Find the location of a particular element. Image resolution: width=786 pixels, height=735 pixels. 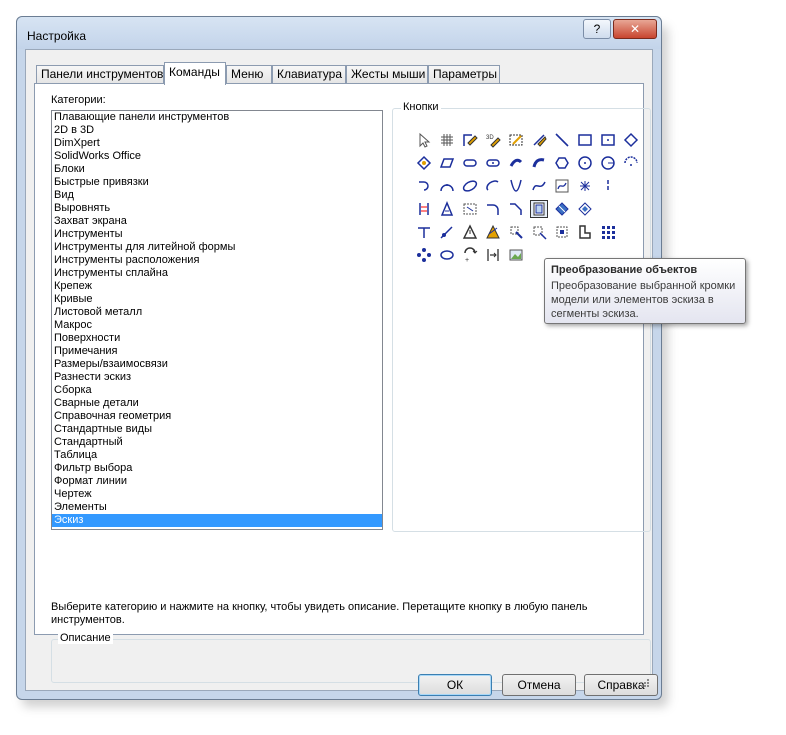

circular-pattern-icon is located at coordinates (424, 255).